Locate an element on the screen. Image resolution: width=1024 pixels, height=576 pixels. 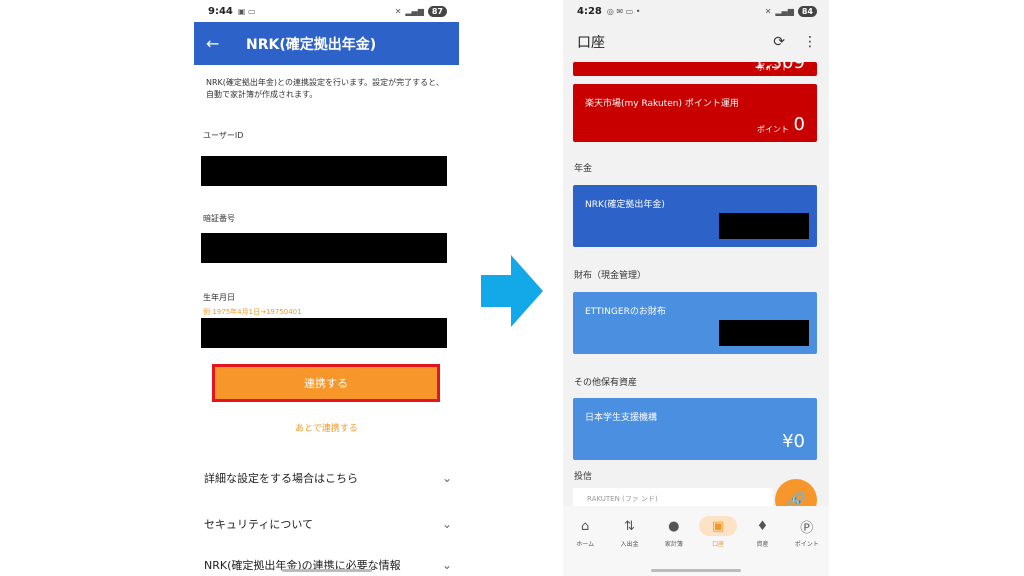
nav-accounts: ▣ 口座 is located at coordinates (718, 541).